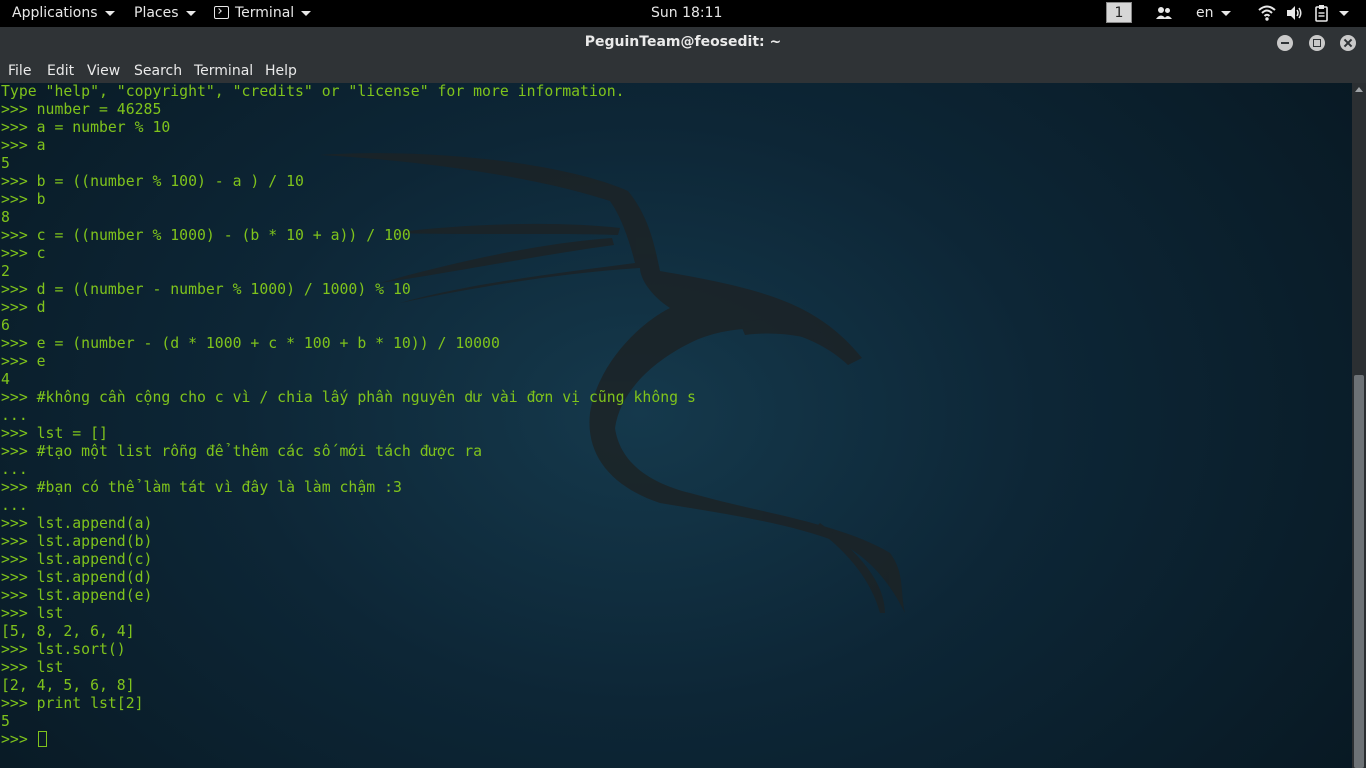  What do you see at coordinates (281, 71) in the screenshot?
I see `menu-help: Help` at bounding box center [281, 71].